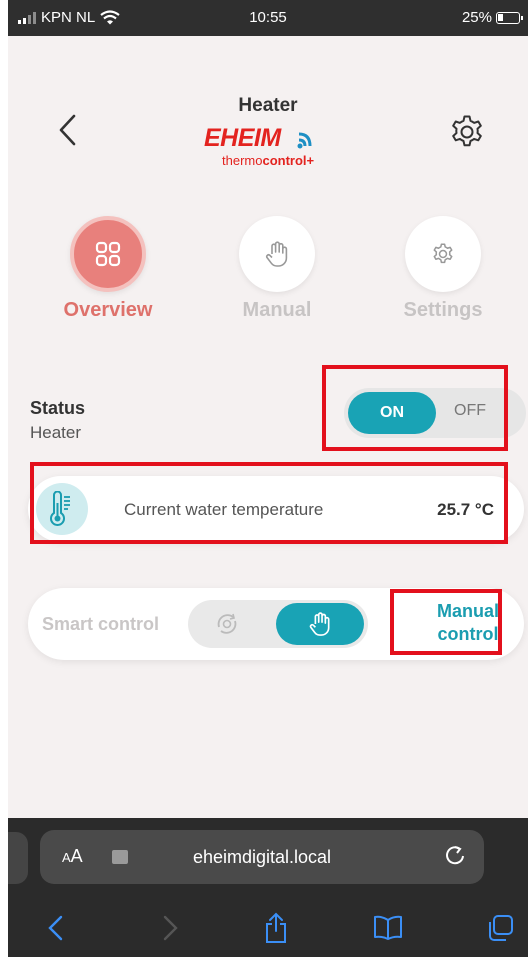 The height and width of the screenshot is (957, 528). Describe the element at coordinates (456, 857) in the screenshot. I see `reload-icon` at that location.